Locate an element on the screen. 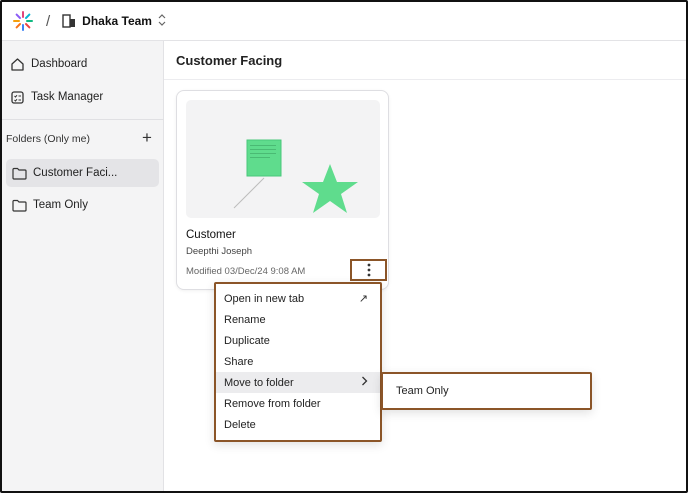 The image size is (688, 493). sidebar-item-dashboard: Dashboard is located at coordinates (48, 64).